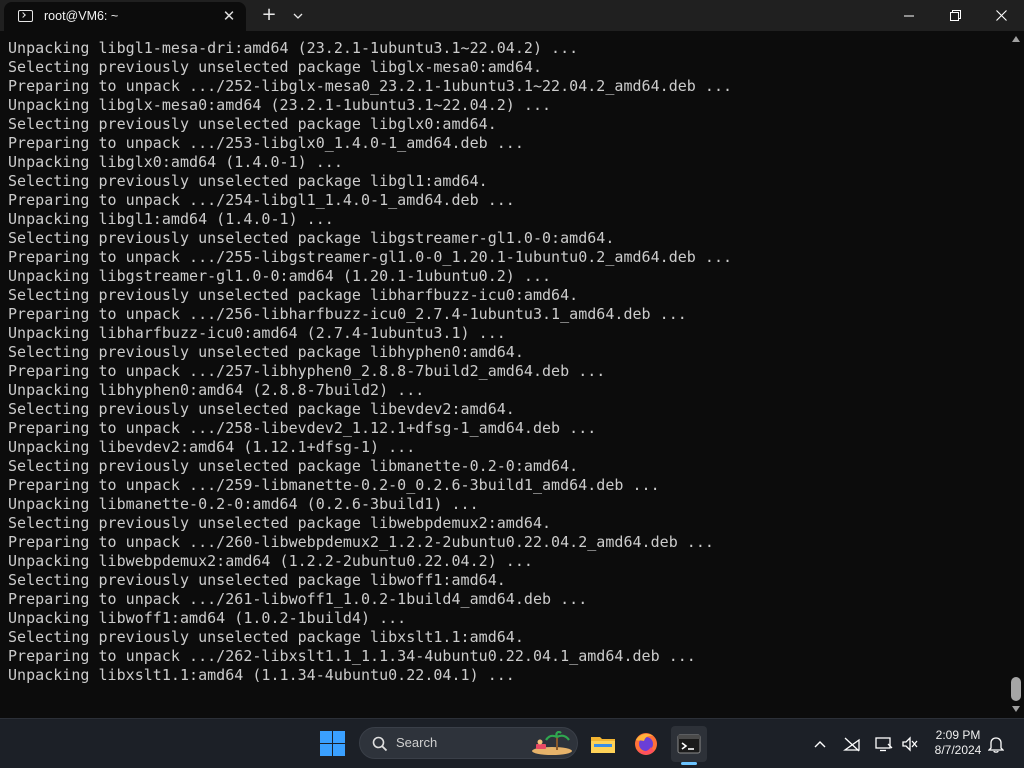  What do you see at coordinates (512, 15) in the screenshot?
I see `title-bar: root@VM6: ~ ✕ +` at bounding box center [512, 15].